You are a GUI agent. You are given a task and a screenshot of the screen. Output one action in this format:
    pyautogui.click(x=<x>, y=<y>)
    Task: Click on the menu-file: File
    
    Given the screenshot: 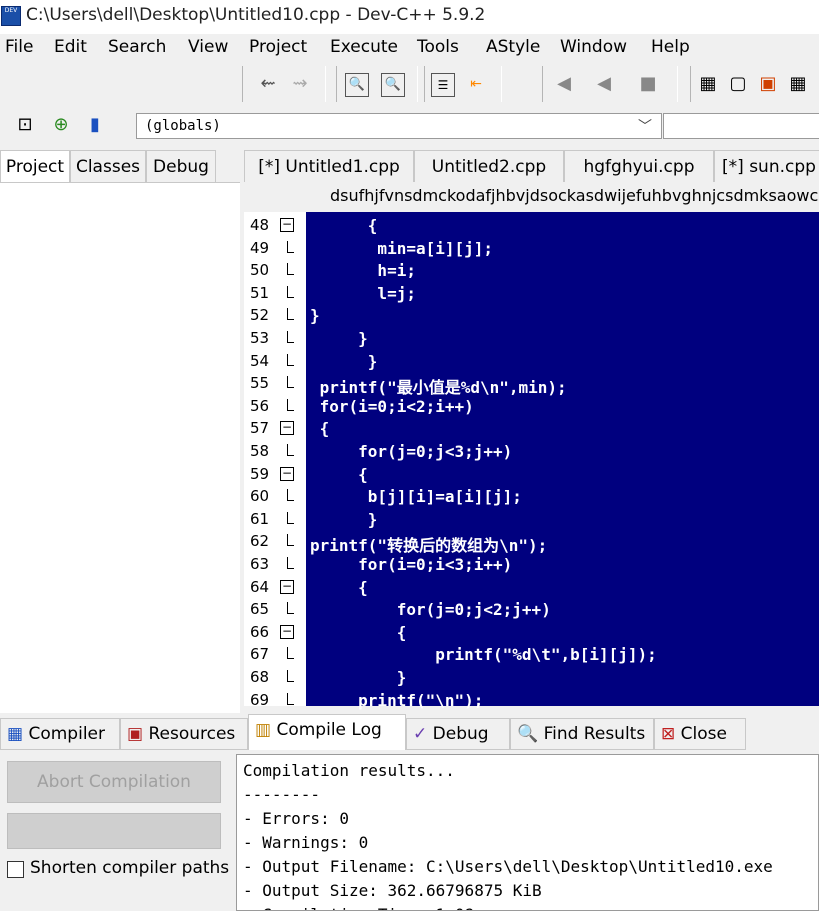 What is the action you would take?
    pyautogui.click(x=19, y=47)
    